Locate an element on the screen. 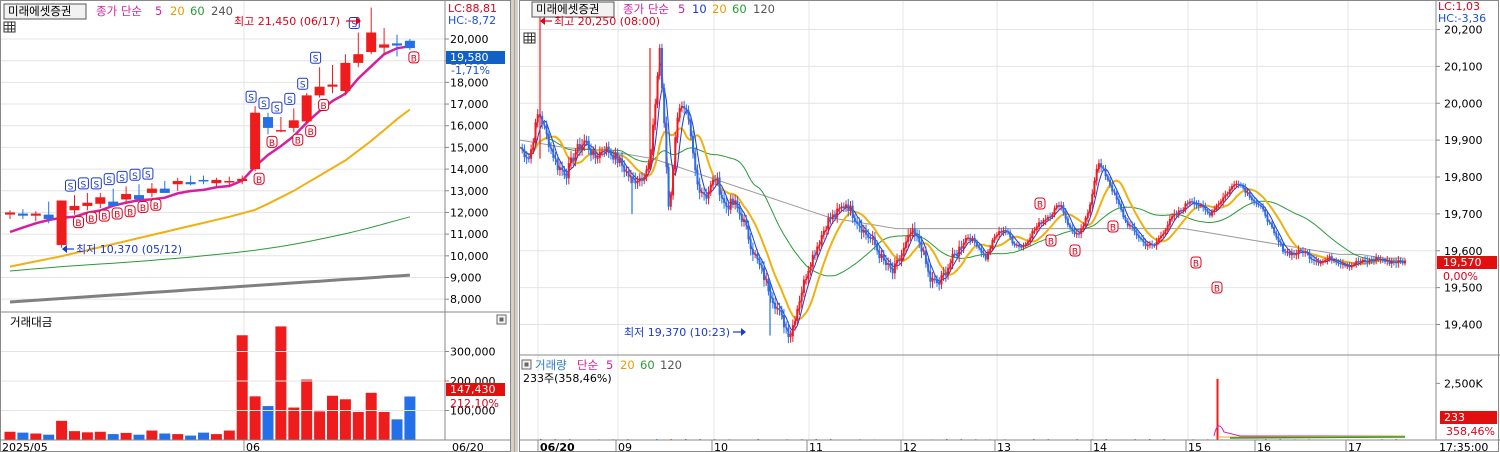 The width and height of the screenshot is (1500, 452). intraday-volume-axis: 2,500K is located at coordinates (1459, 383).